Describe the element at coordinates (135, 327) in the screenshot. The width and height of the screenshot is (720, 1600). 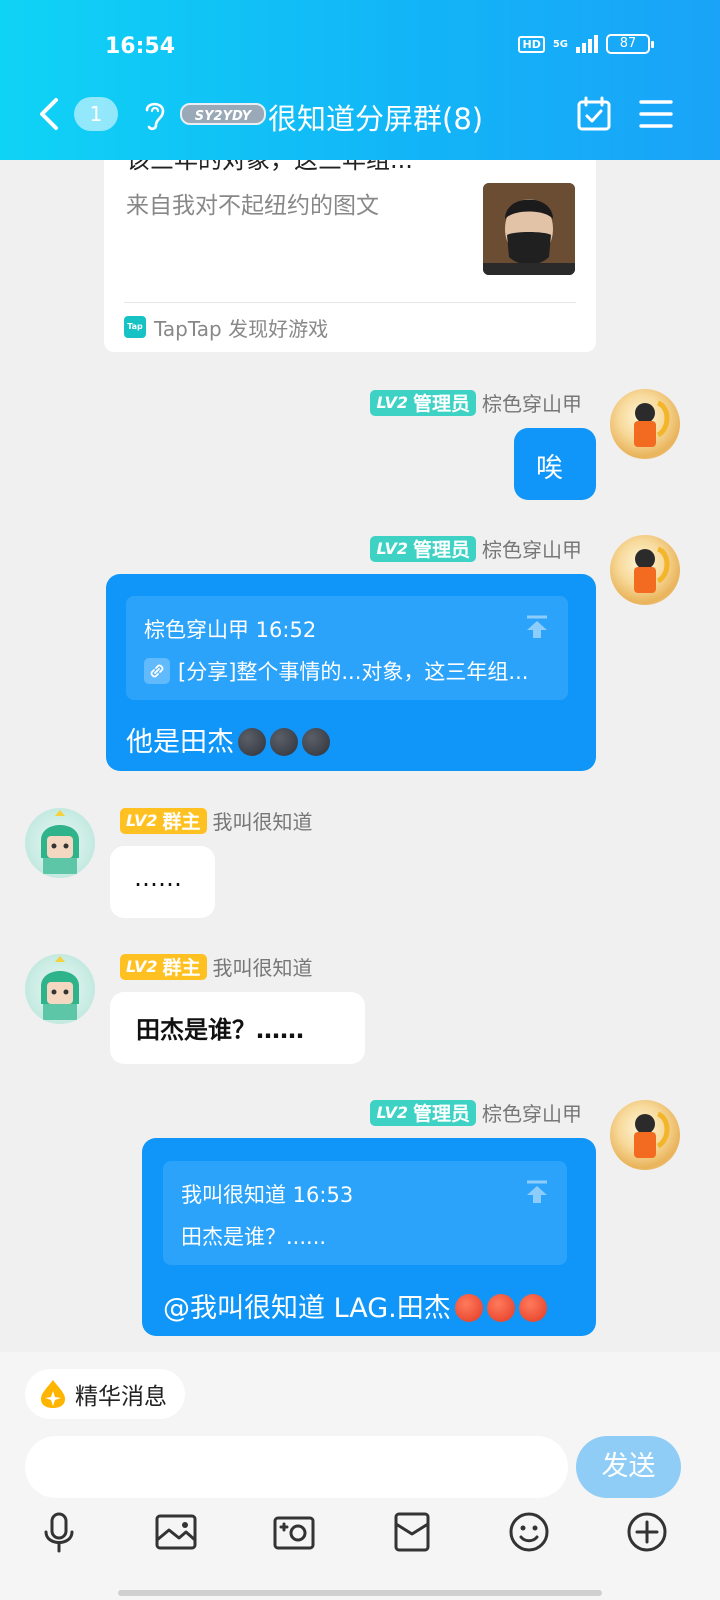
I see `taptap-icon: Tap` at that location.